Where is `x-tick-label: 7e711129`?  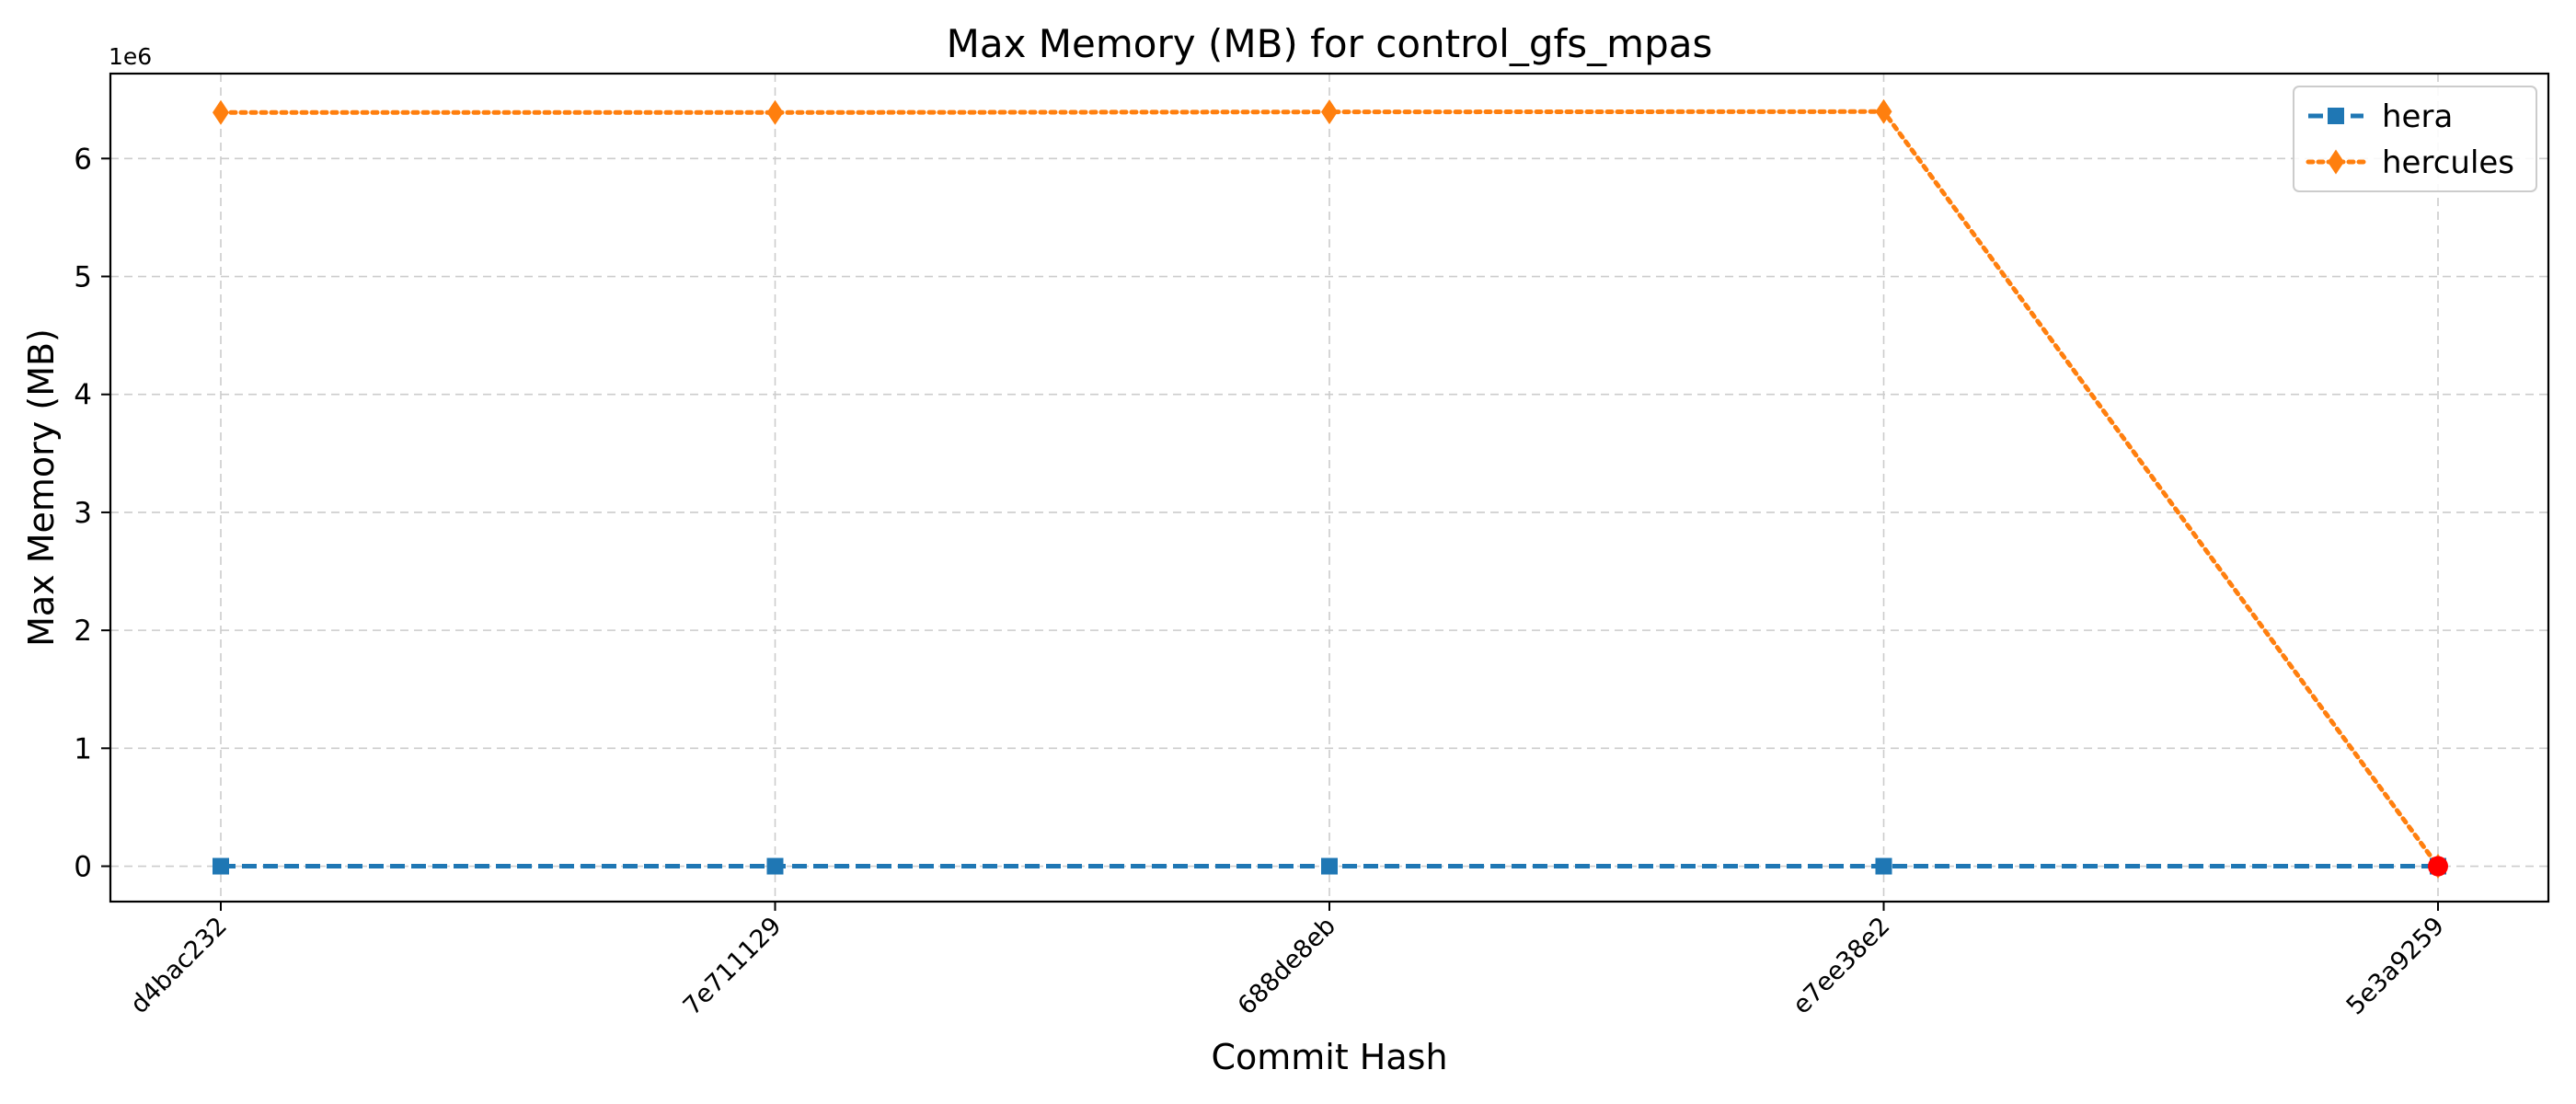 x-tick-label: 7e711129 is located at coordinates (733, 966).